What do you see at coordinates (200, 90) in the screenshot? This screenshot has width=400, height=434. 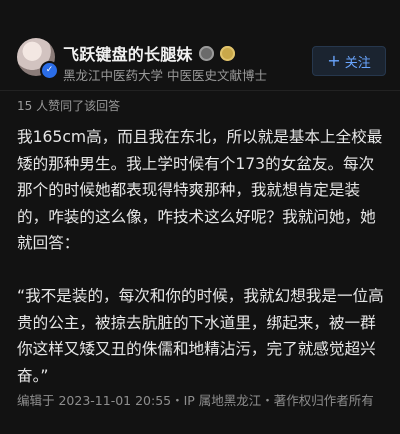 I see `divider` at bounding box center [200, 90].